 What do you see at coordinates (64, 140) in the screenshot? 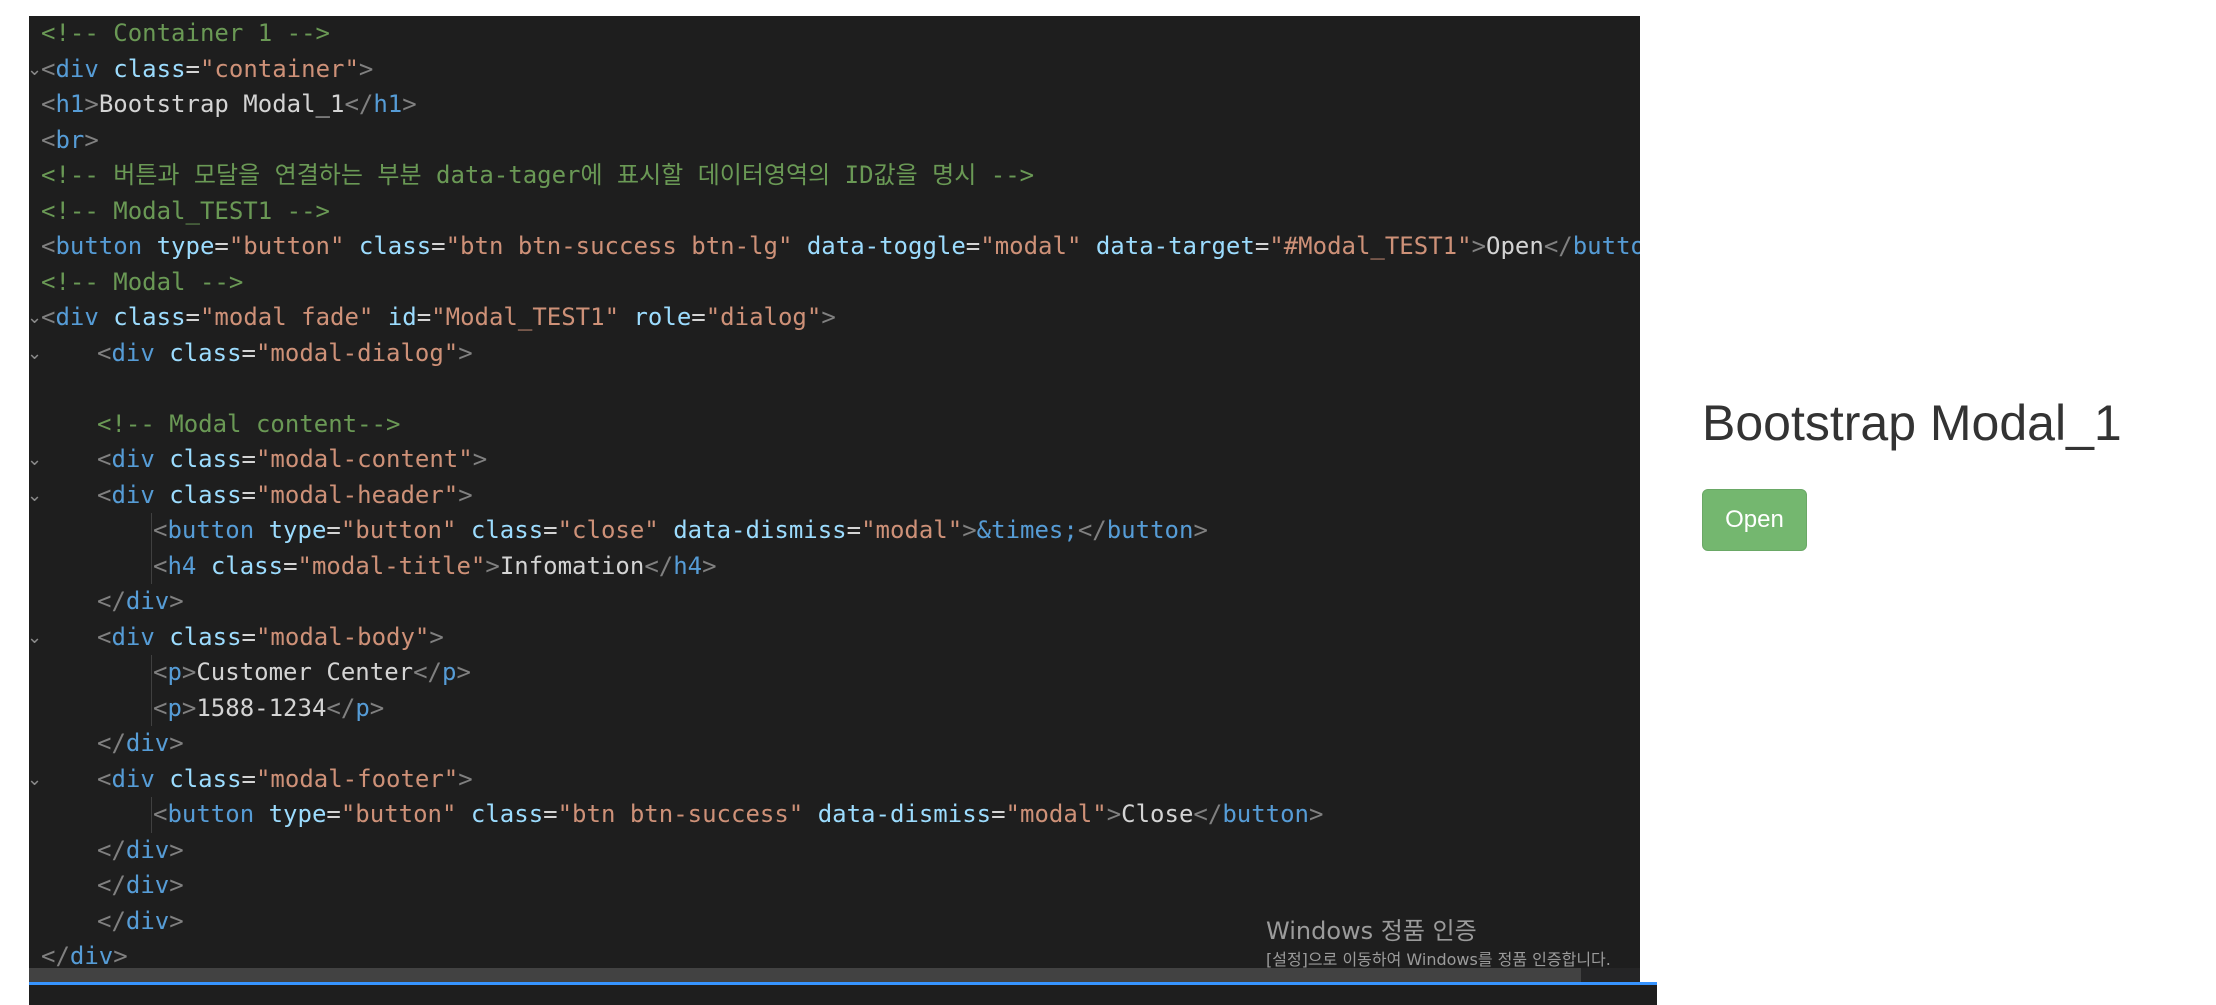
I see `code-line: <br>` at bounding box center [64, 140].